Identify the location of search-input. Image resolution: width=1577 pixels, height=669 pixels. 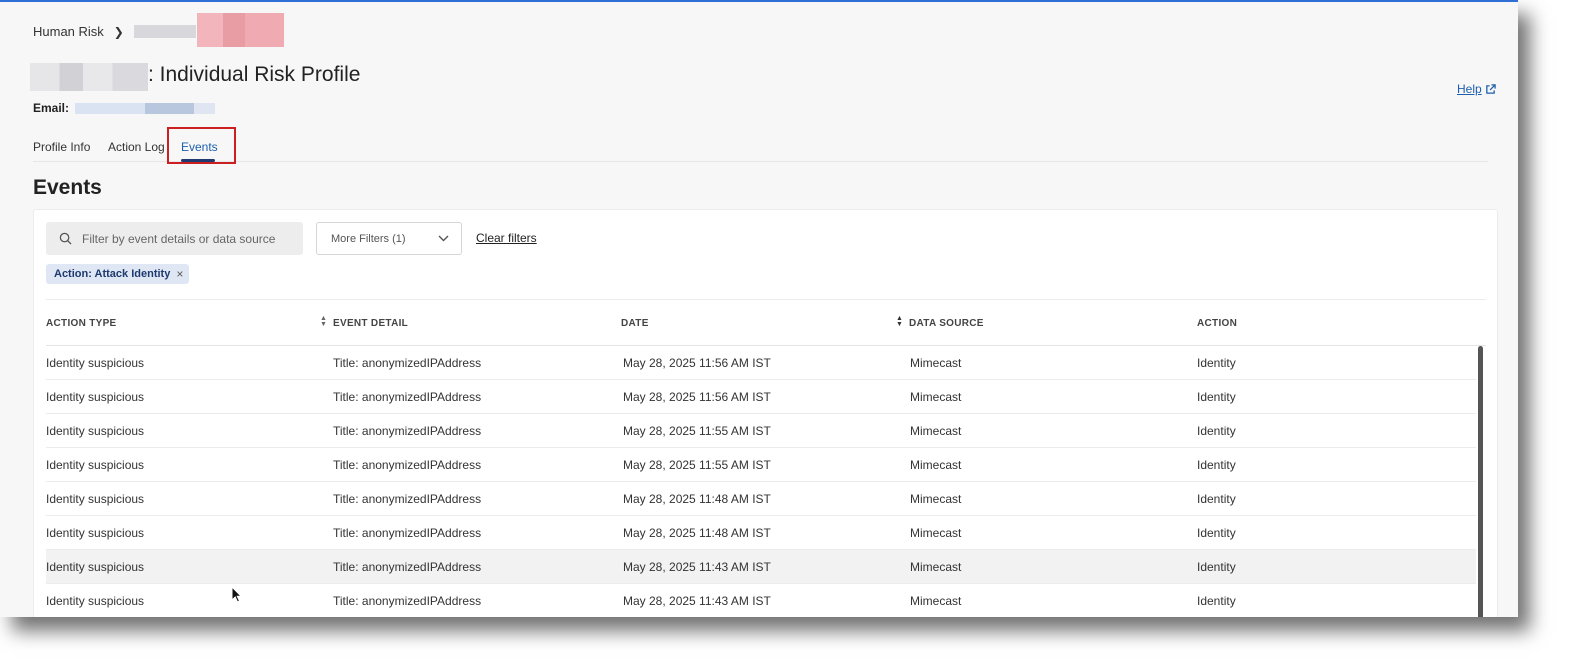
(182, 238).